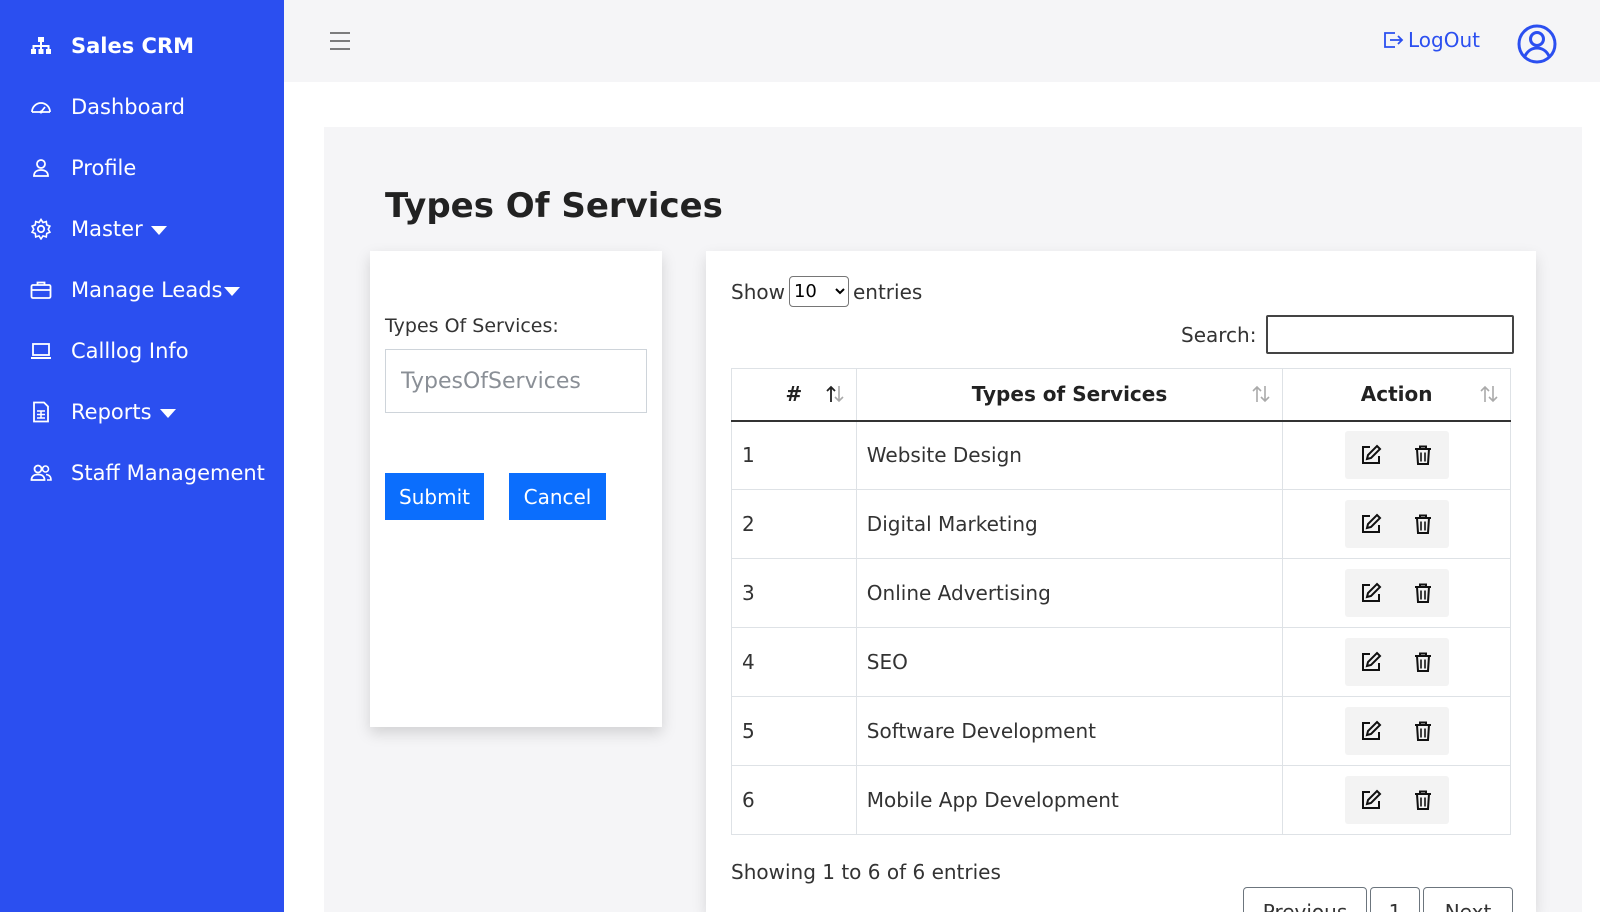  Describe the element at coordinates (111, 412) in the screenshot. I see `sidebar-item-label: Reports` at that location.